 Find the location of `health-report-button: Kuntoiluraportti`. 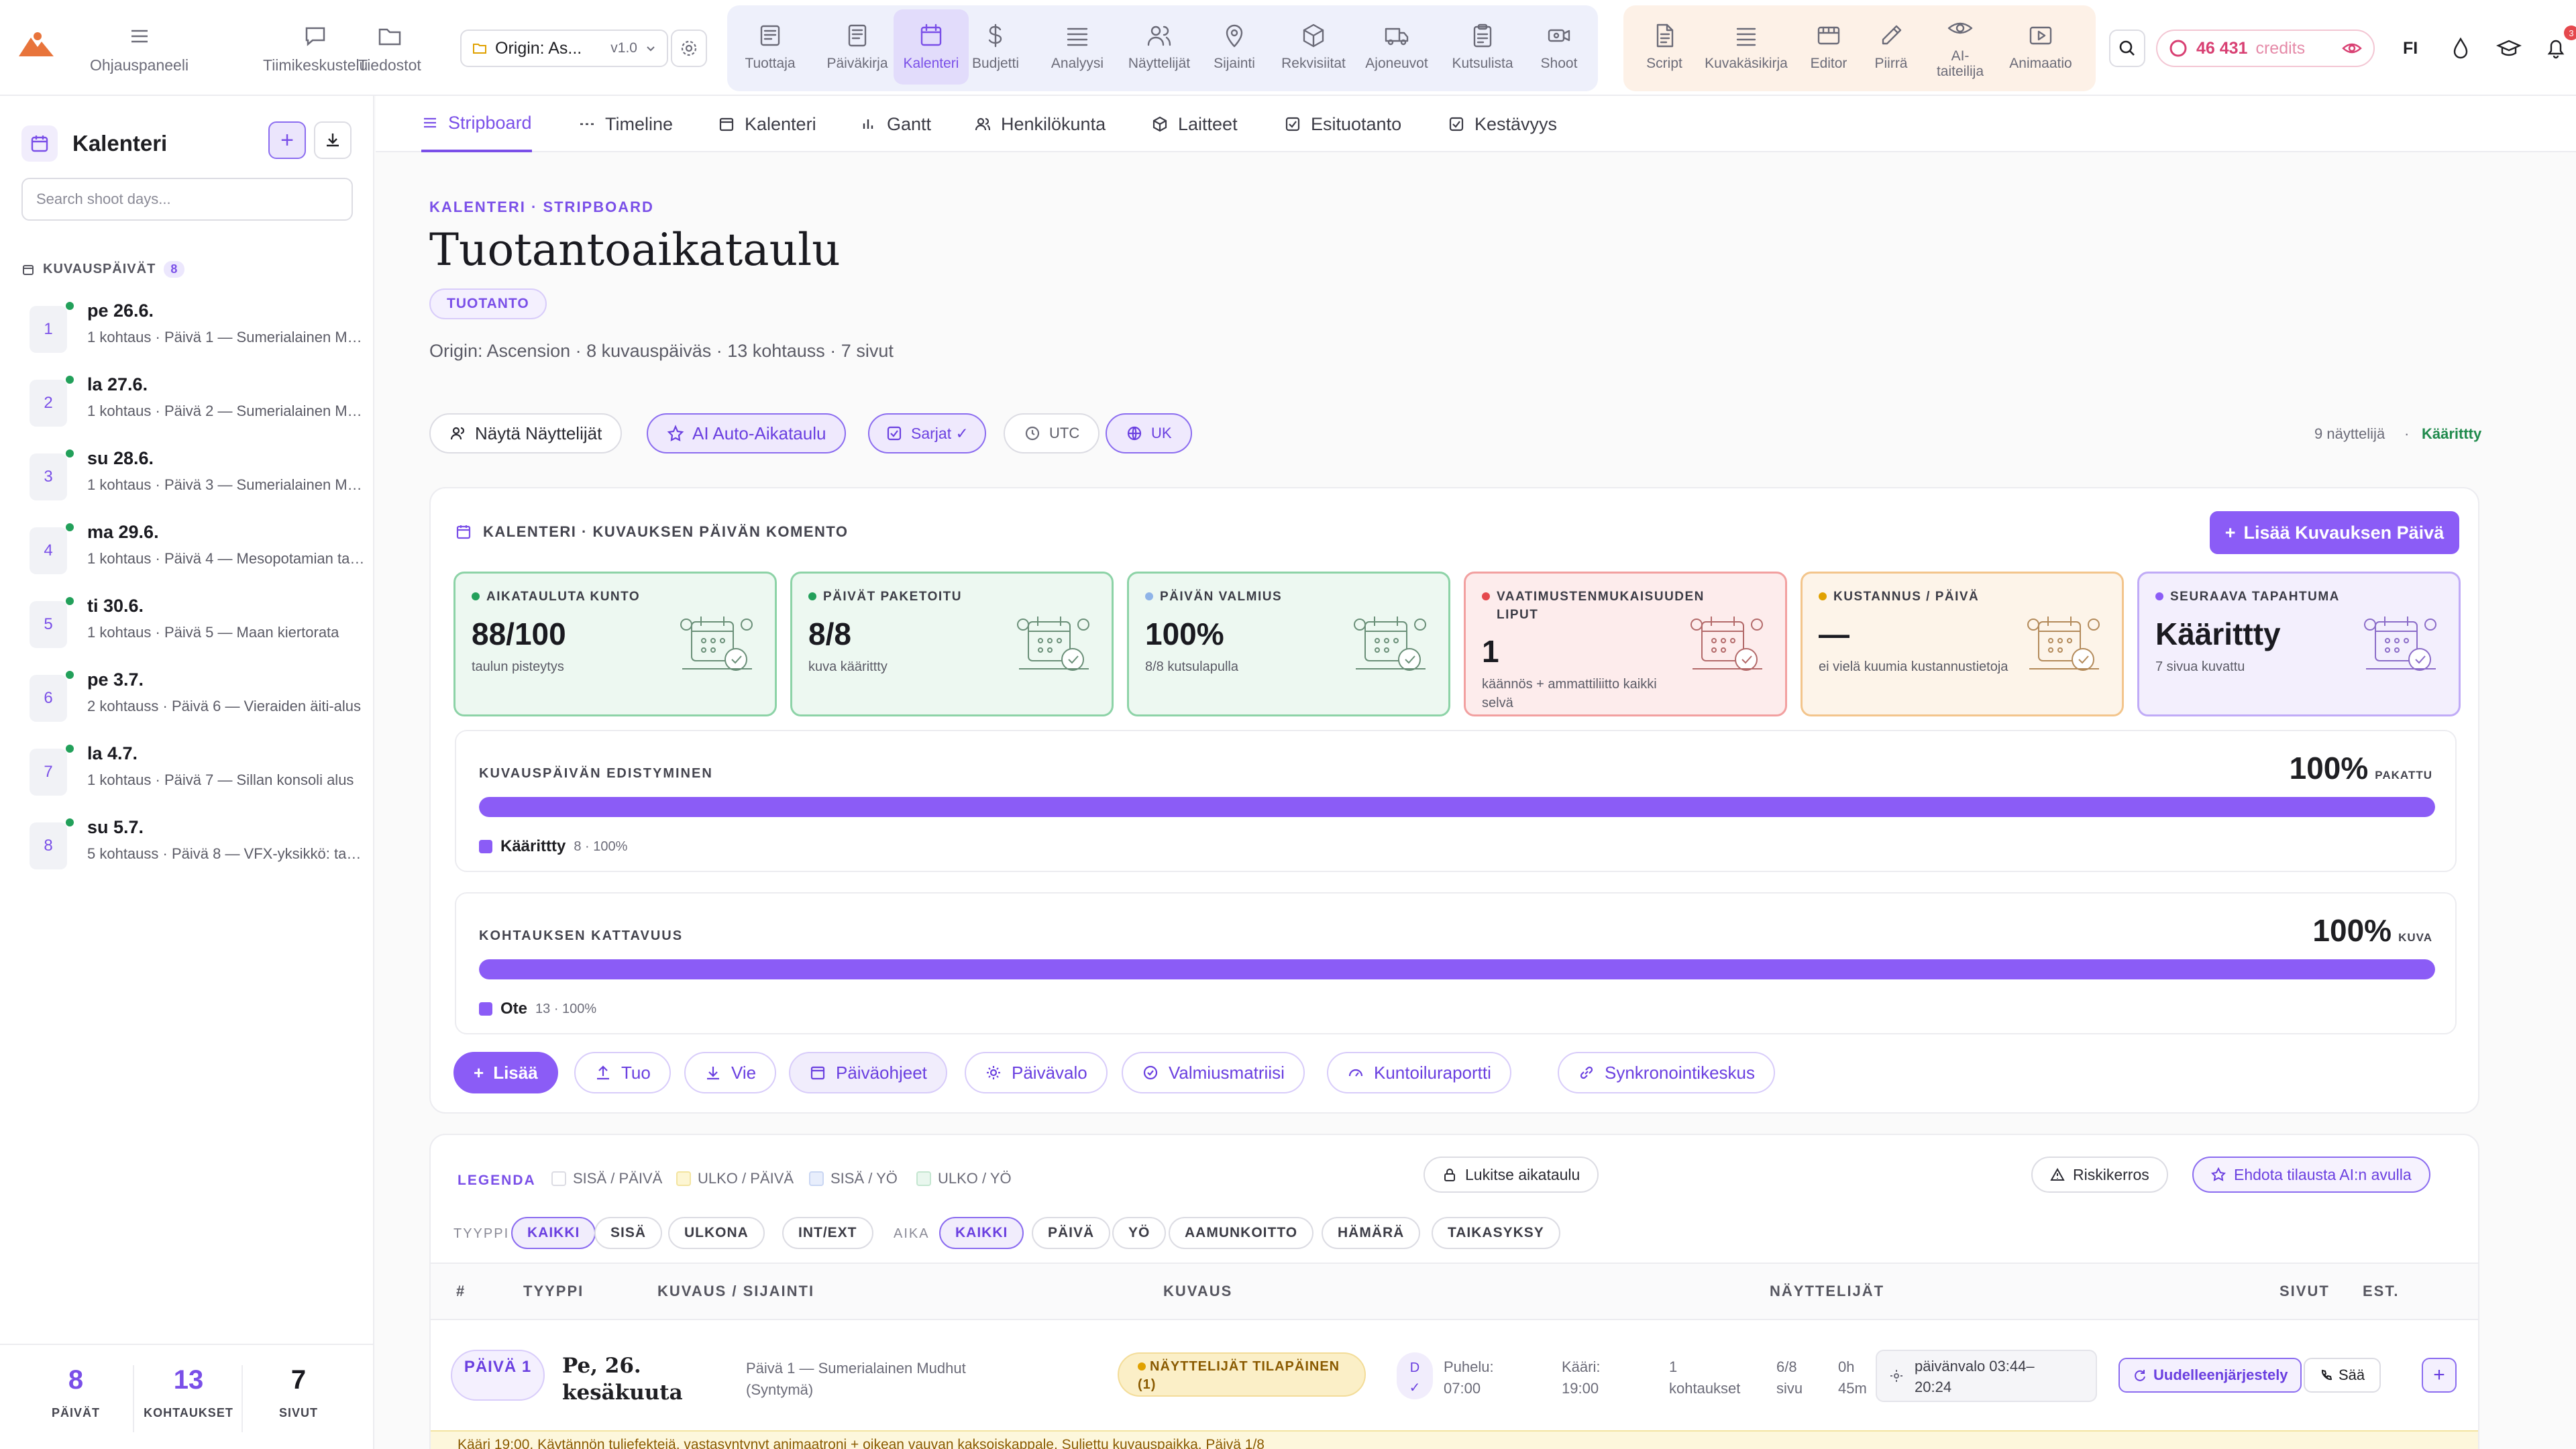

health-report-button: Kuntoiluraportti is located at coordinates (1419, 1072).